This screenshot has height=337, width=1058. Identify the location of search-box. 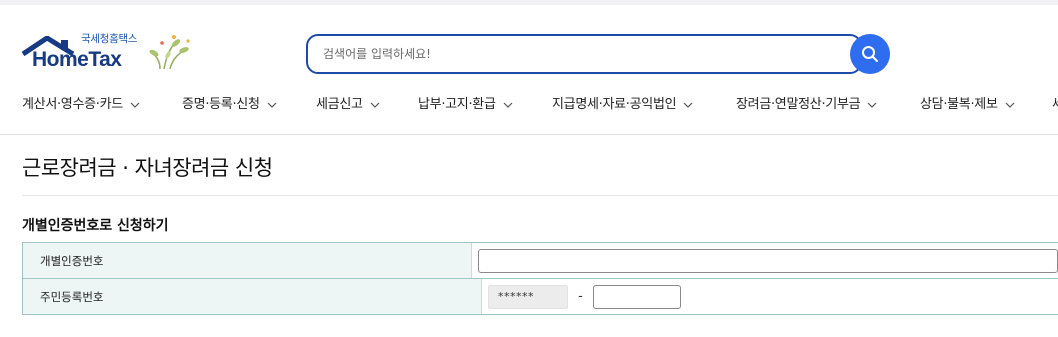
(584, 54).